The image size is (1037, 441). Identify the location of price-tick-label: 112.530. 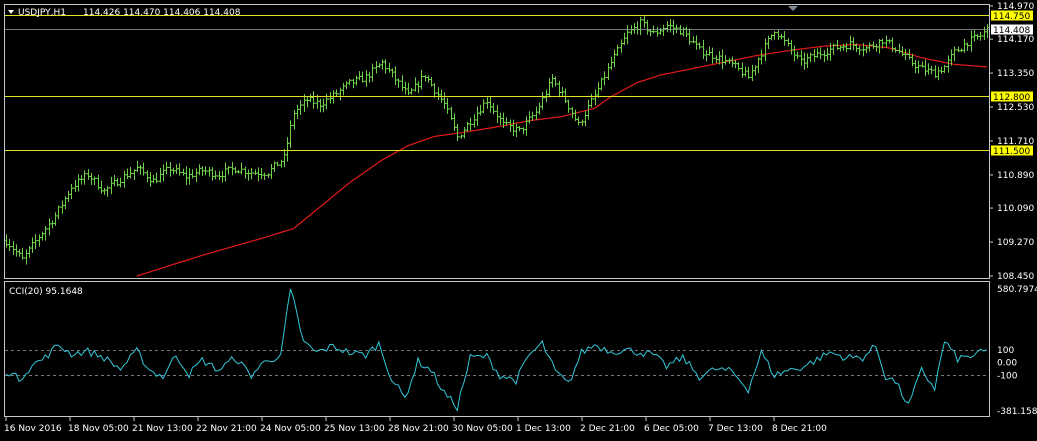
(1015, 108).